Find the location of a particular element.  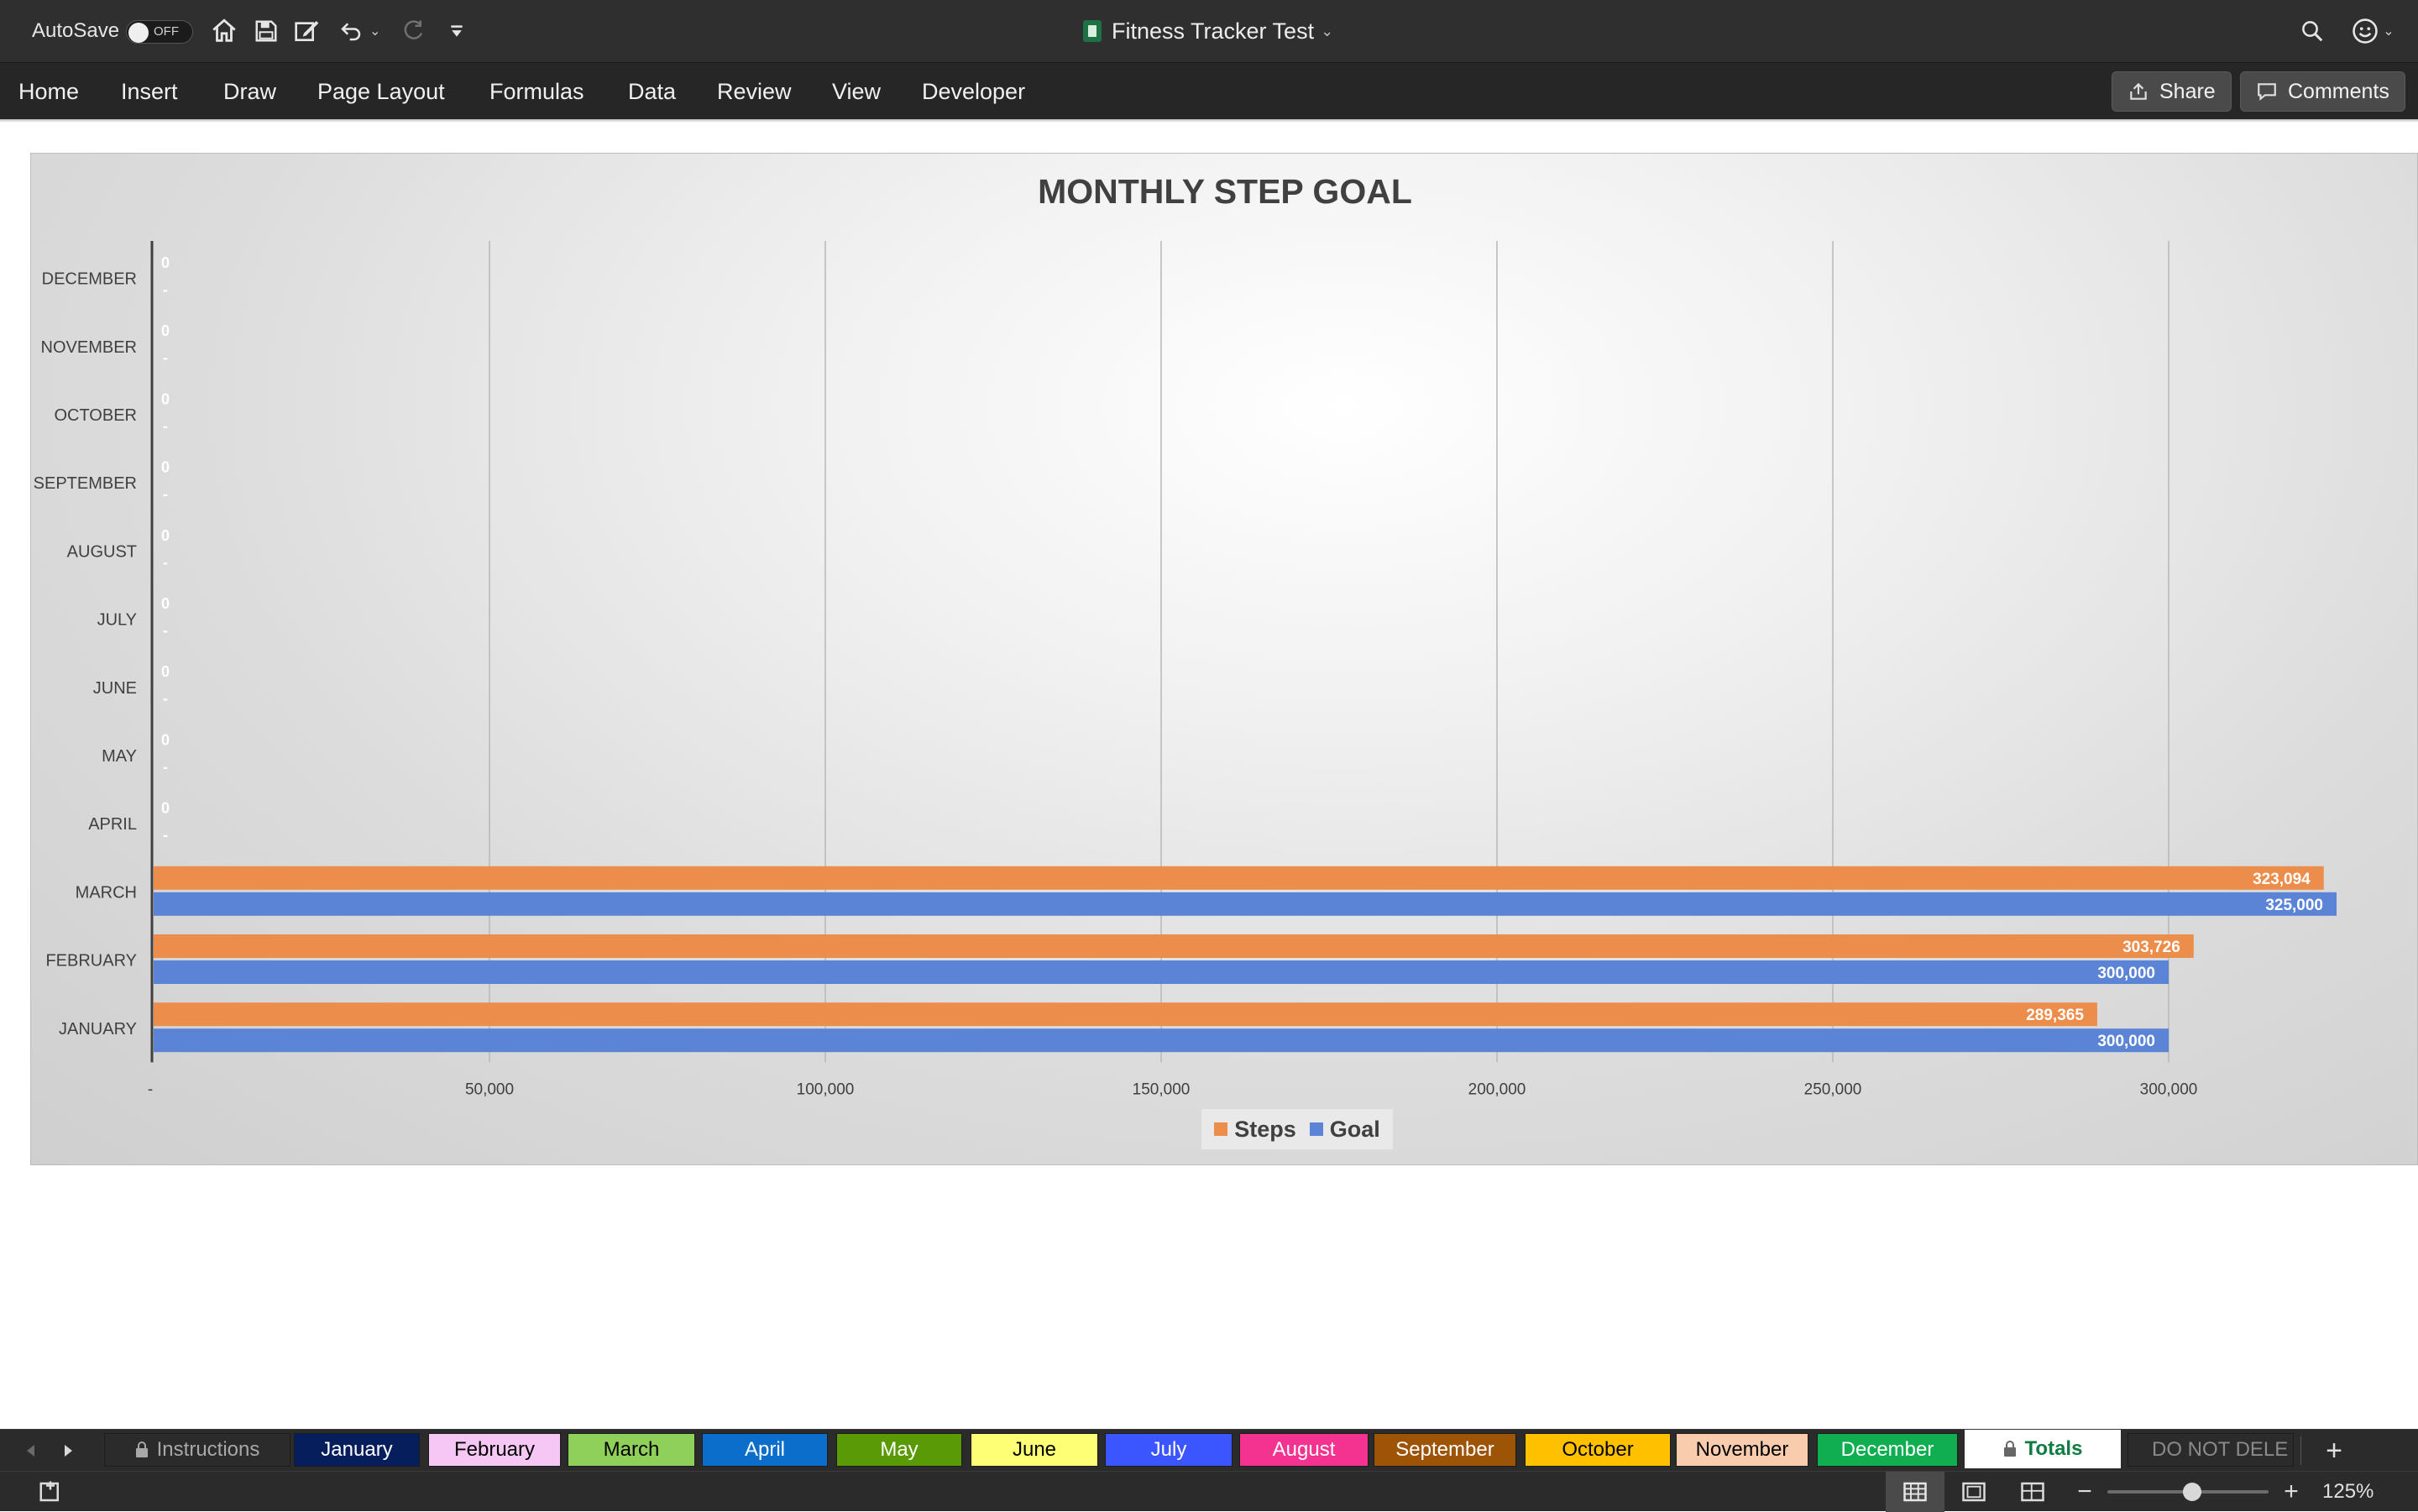

smiley-icon: ⌄ is located at coordinates (2372, 31).